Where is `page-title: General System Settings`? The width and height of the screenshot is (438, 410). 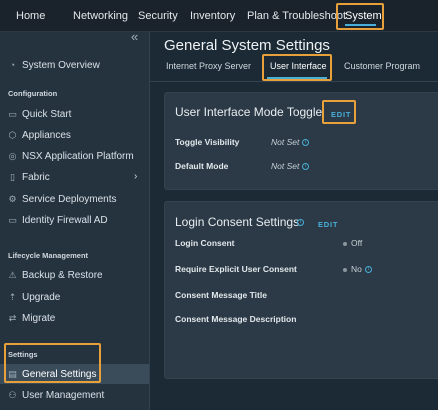
page-title: General System Settings is located at coordinates (247, 45).